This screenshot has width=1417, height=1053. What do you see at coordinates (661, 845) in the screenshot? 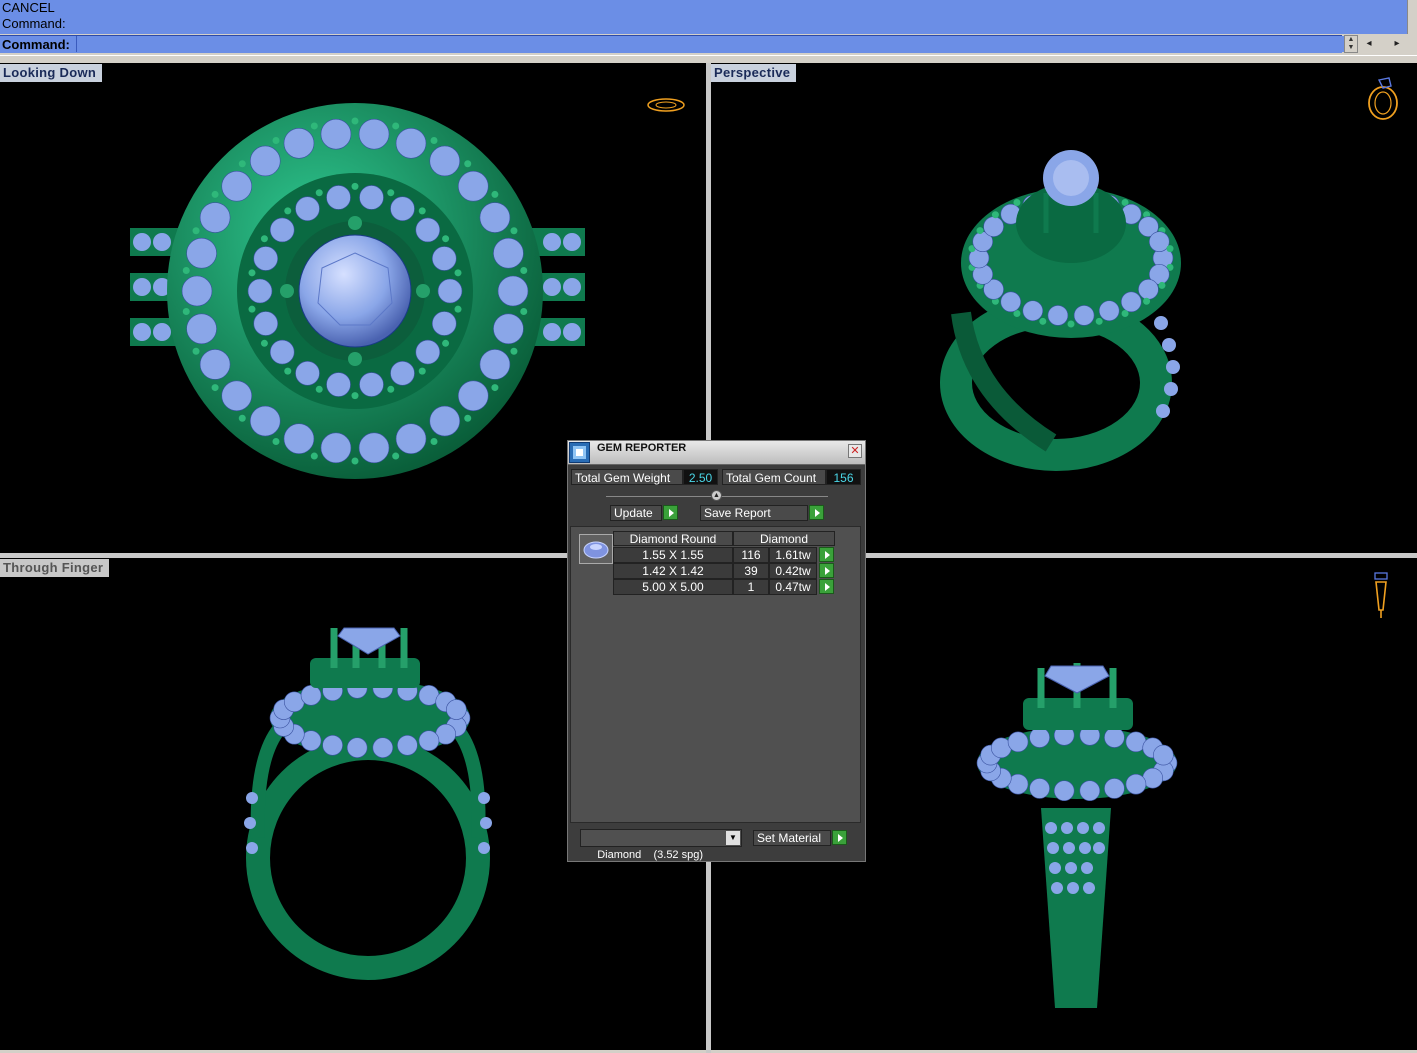
I see `material-select: Diamond (3.52 spg) ▼` at bounding box center [661, 845].